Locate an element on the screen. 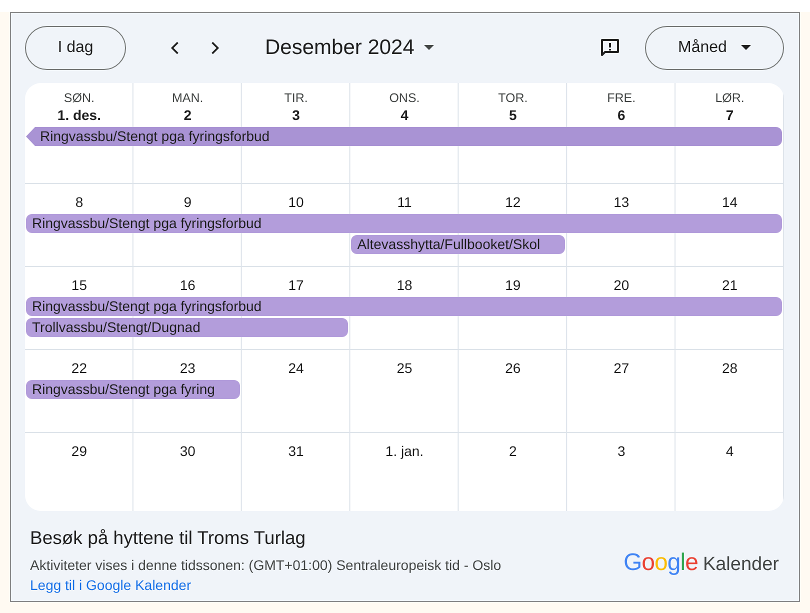 Image resolution: width=810 pixels, height=613 pixels. day-number: 24 is located at coordinates (296, 368).